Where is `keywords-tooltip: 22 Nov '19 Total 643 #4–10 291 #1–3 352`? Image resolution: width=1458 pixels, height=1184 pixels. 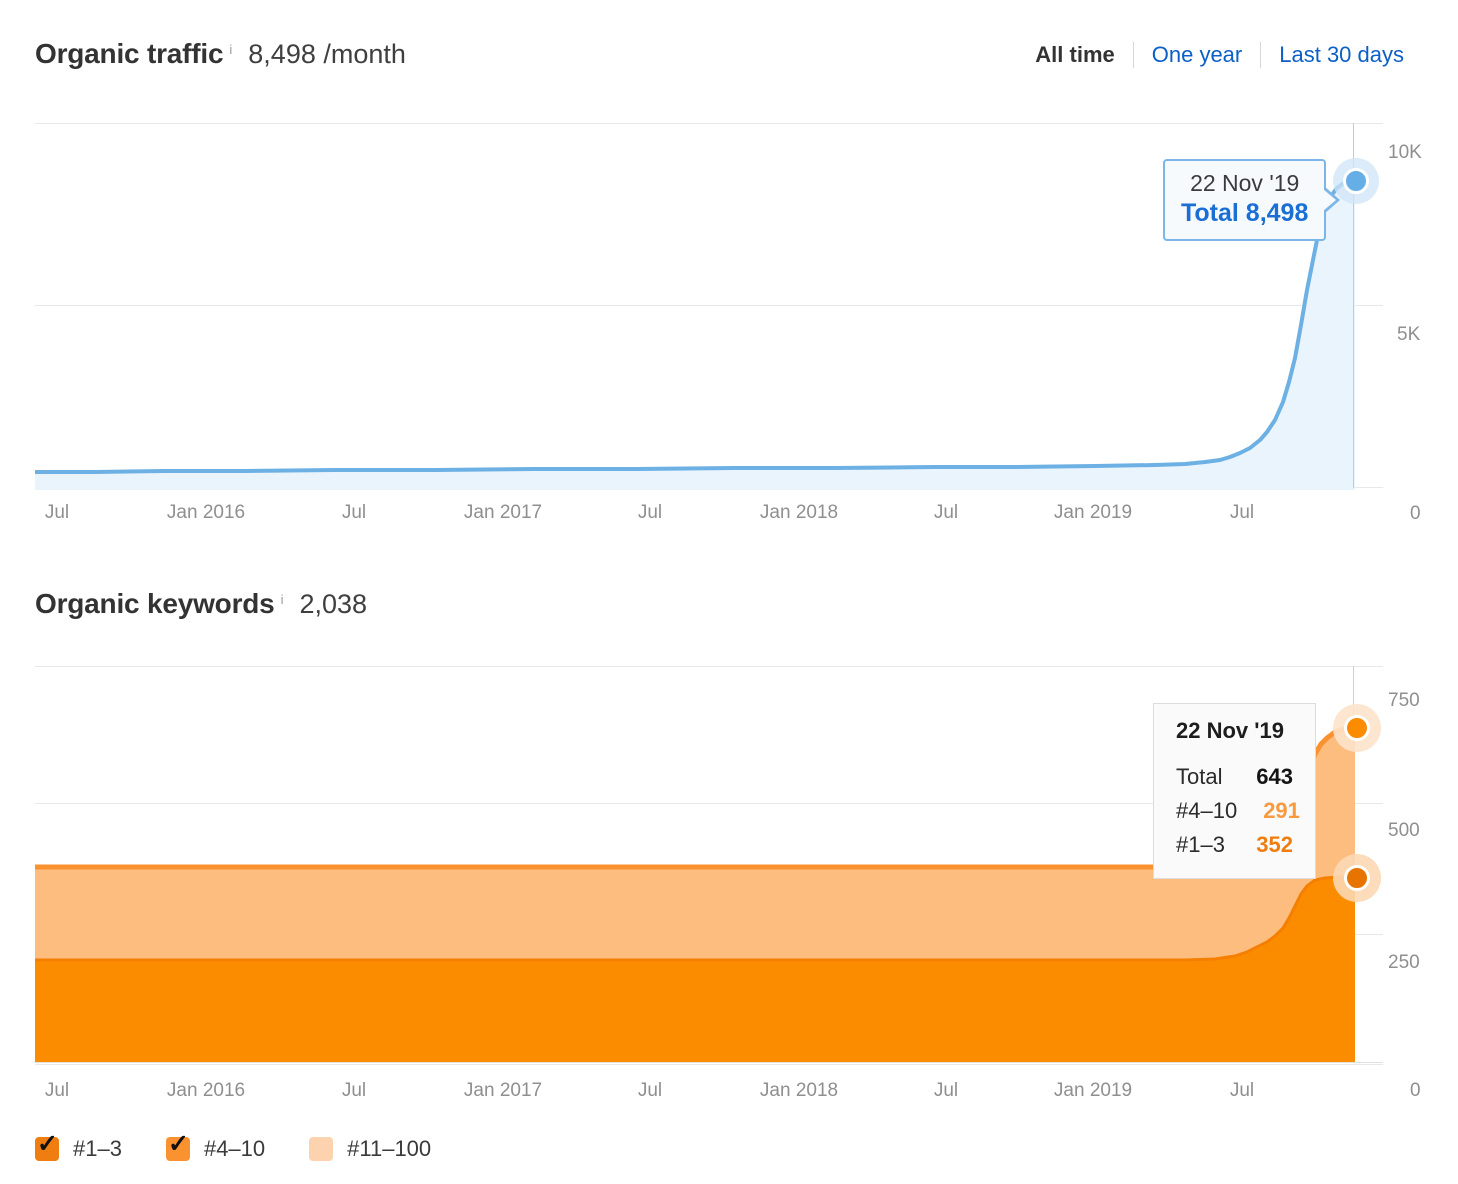
keywords-tooltip: 22 Nov '19 Total 643 #4–10 291 #1–3 352 is located at coordinates (1234, 791).